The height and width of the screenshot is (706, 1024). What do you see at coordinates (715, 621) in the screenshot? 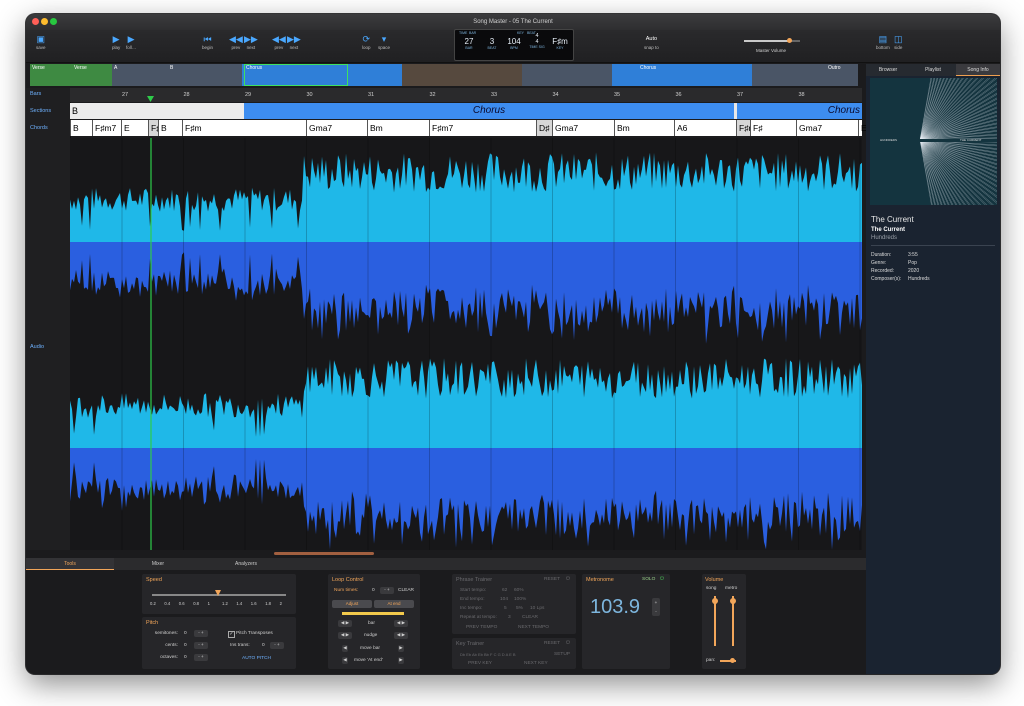
I see `song-volume-slider` at bounding box center [715, 621].